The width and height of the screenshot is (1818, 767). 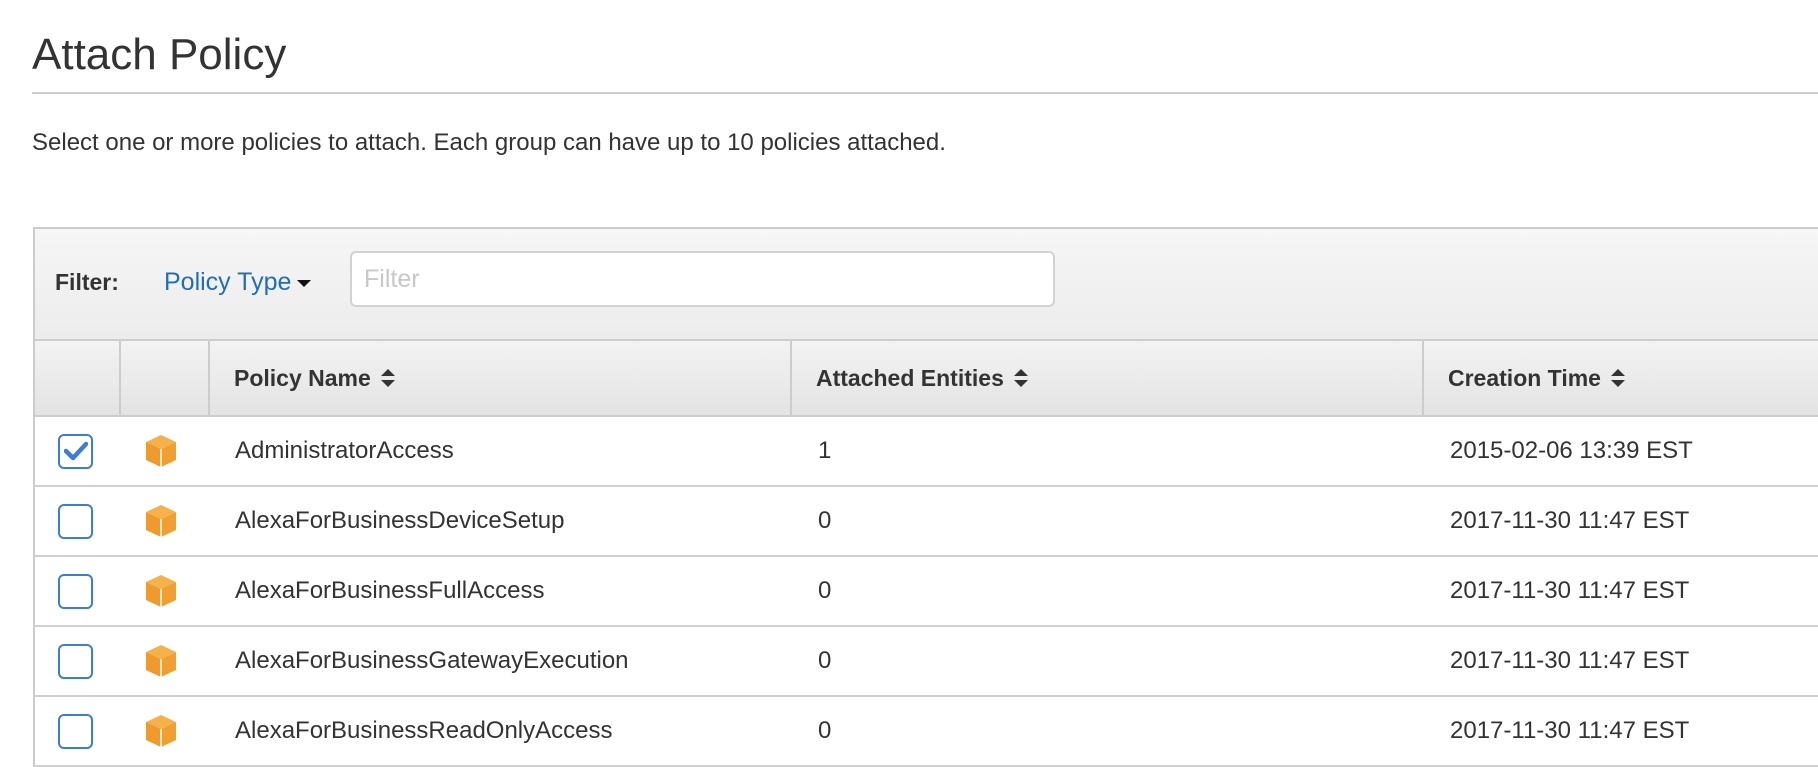 I want to click on policy-name: AlexaForBusinessGatewayExecution, so click(x=501, y=661).